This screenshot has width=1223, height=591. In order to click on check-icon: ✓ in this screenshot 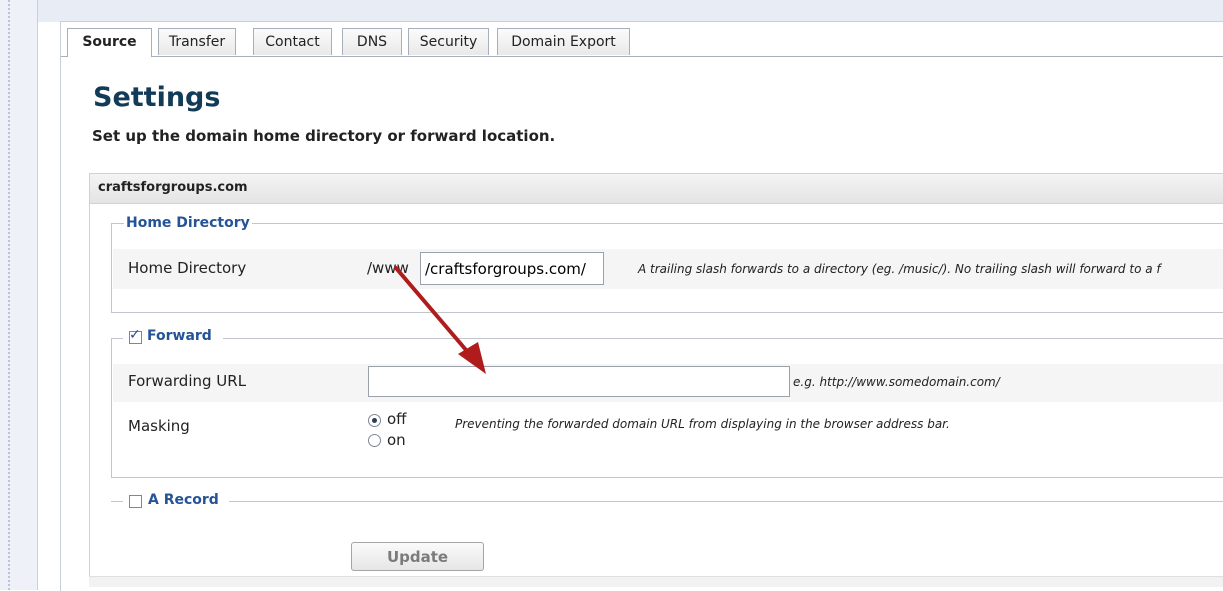, I will do `click(135, 335)`.